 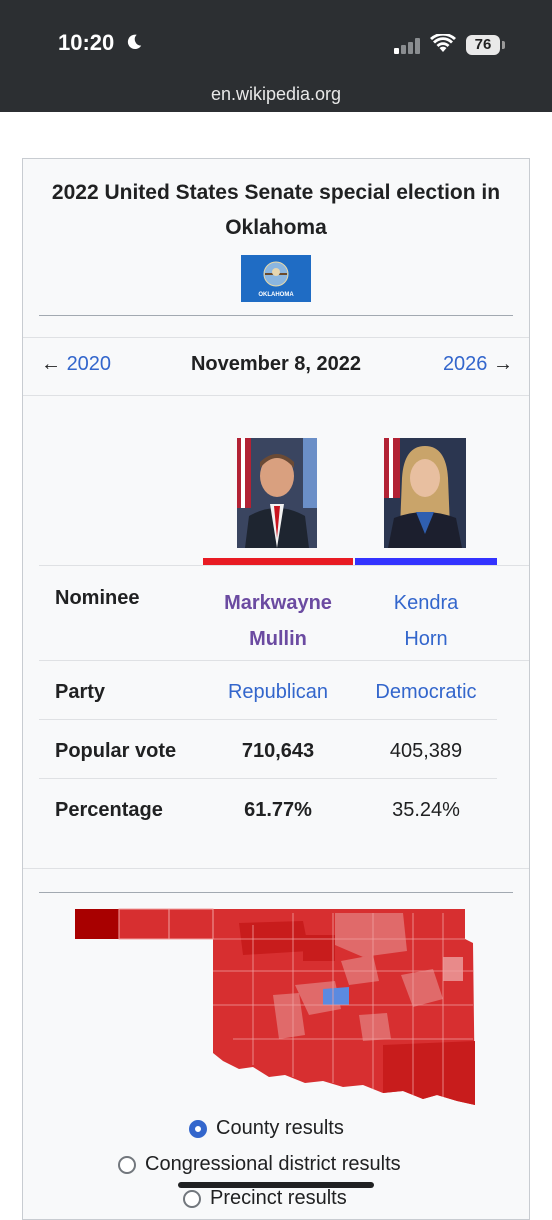 What do you see at coordinates (134, 42) in the screenshot?
I see `moon-icon` at bounding box center [134, 42].